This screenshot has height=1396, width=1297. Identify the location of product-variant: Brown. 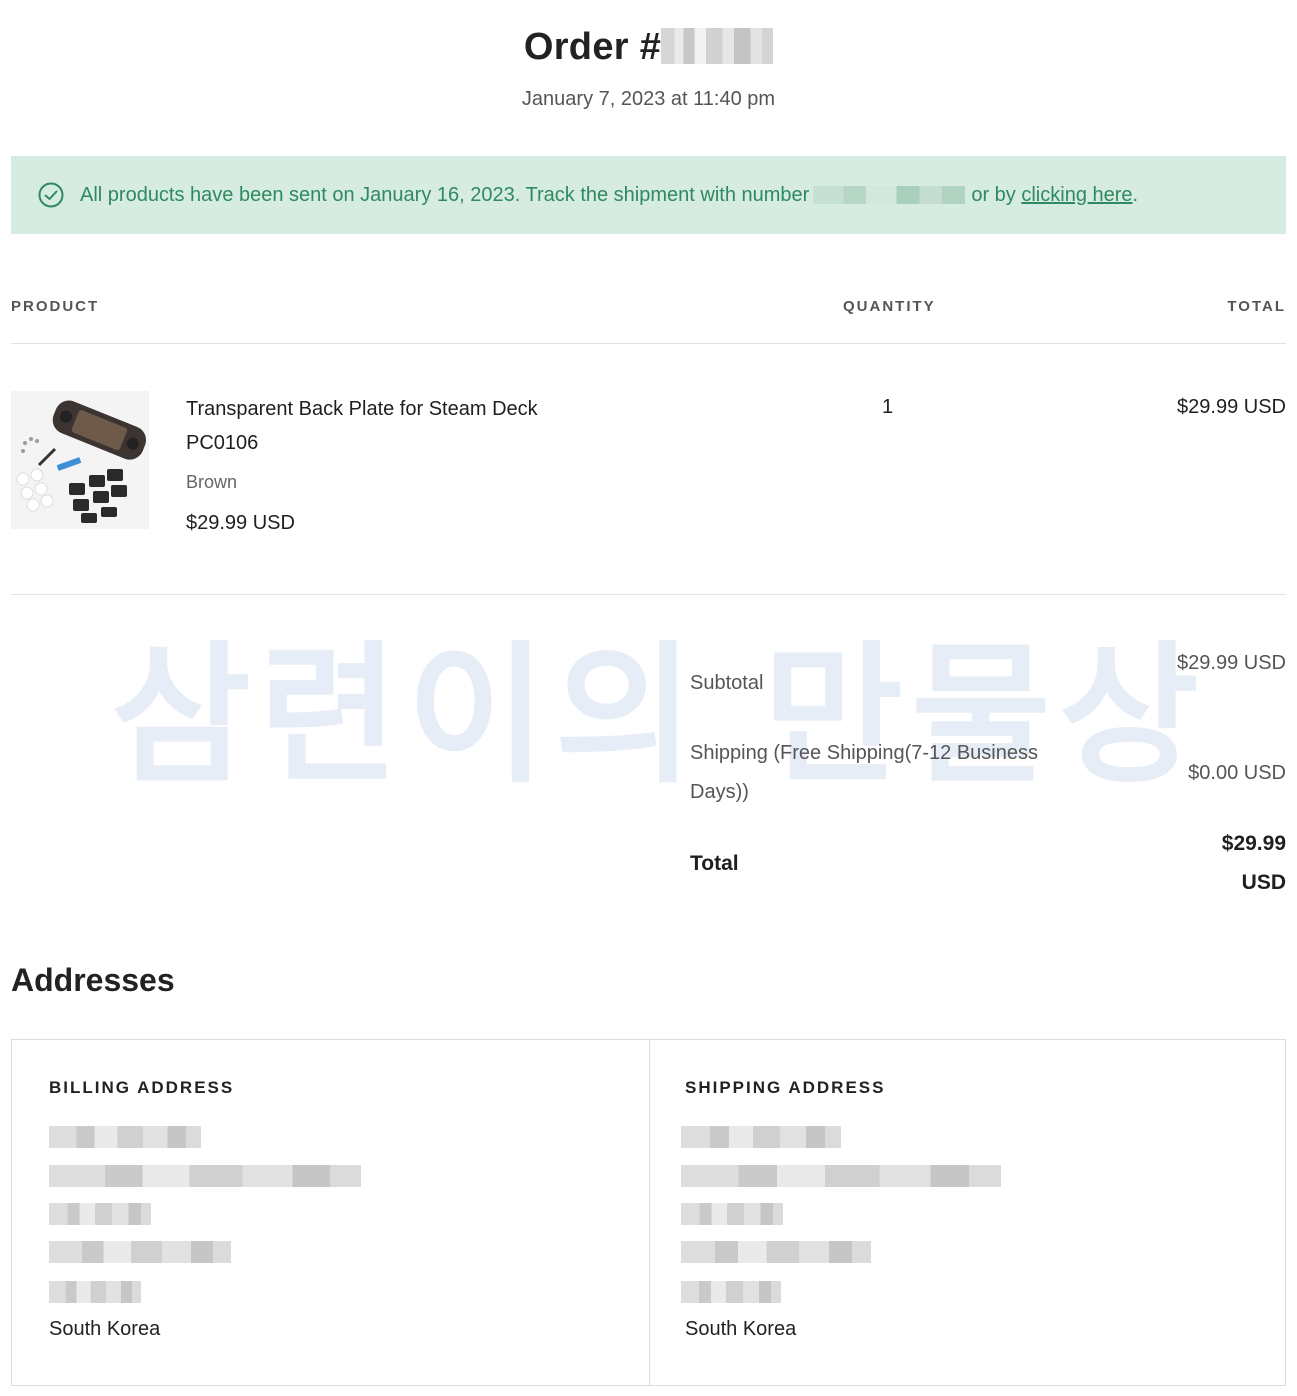
(212, 482).